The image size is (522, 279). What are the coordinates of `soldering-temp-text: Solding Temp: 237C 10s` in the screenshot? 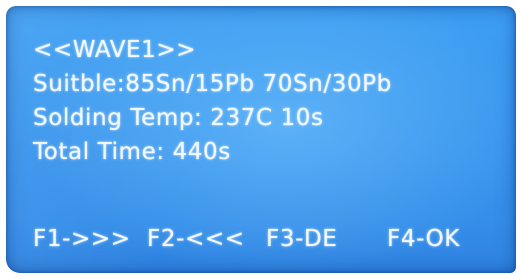 It's located at (178, 118).